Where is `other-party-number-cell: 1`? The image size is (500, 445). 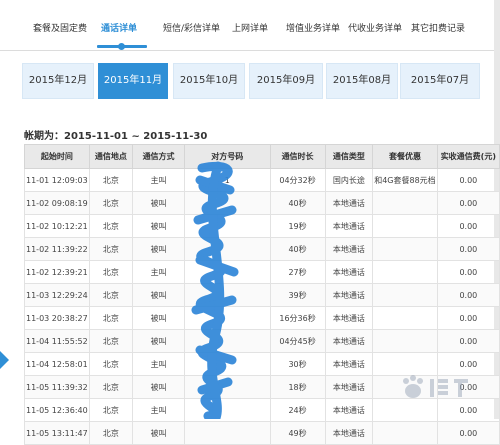 other-party-number-cell: 1 is located at coordinates (227, 180).